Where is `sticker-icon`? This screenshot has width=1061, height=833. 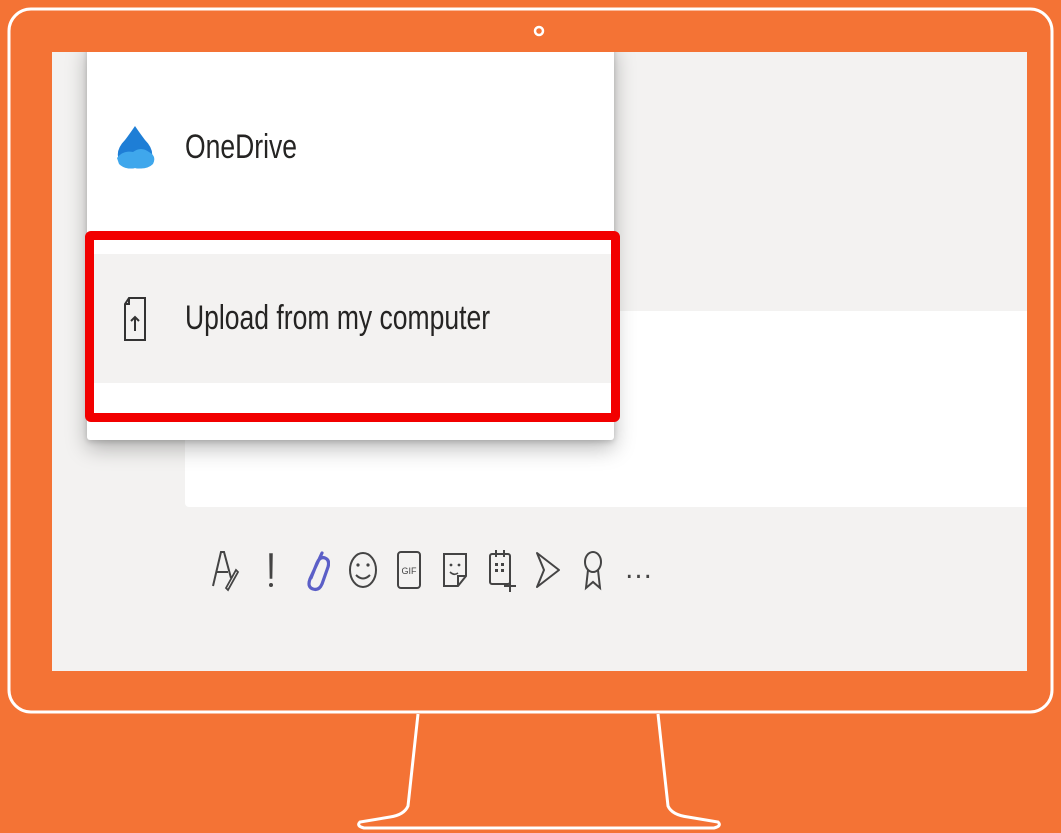
sticker-icon is located at coordinates (455, 570).